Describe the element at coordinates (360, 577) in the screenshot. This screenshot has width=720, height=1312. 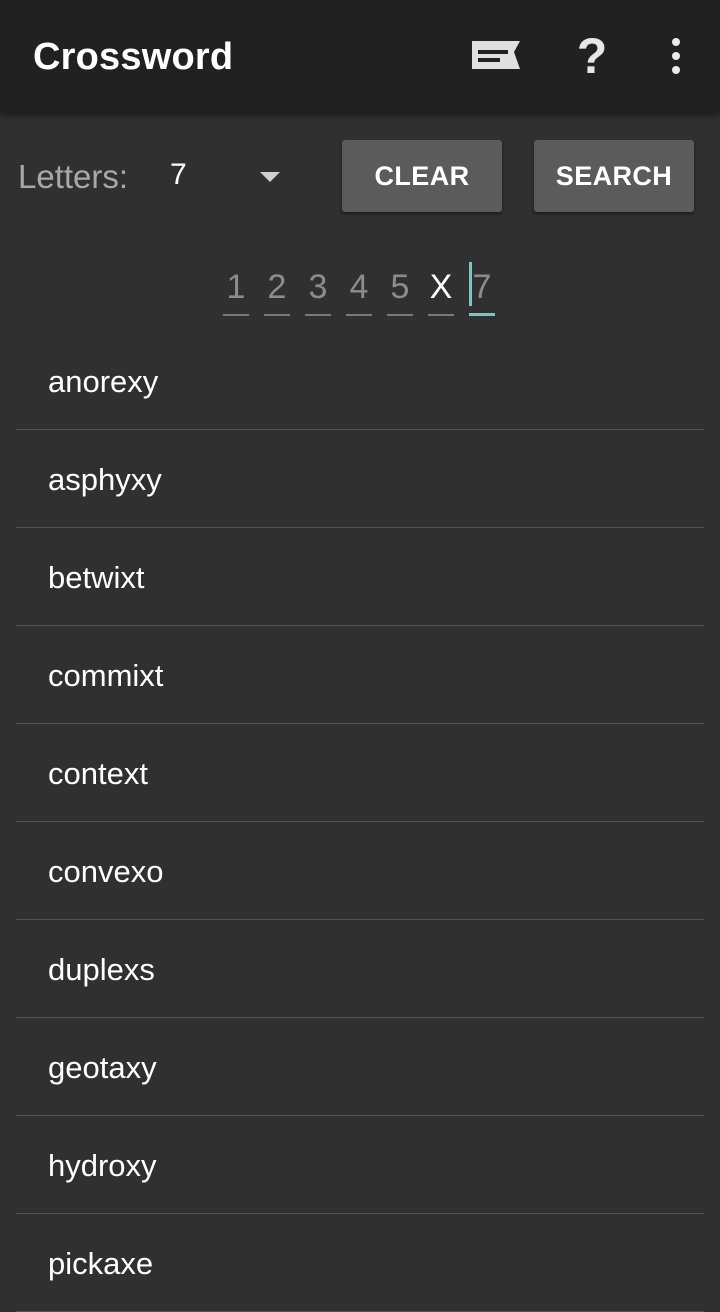
I see `result-item: betwixt` at that location.